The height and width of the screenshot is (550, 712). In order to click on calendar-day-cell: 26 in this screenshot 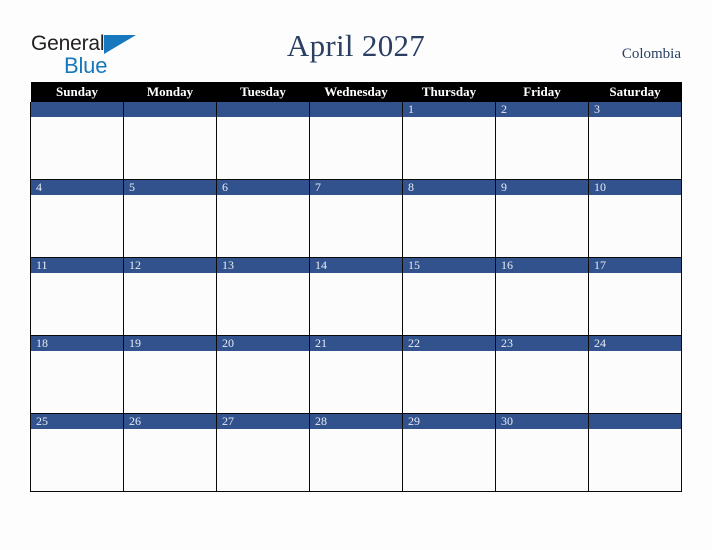, I will do `click(170, 452)`.